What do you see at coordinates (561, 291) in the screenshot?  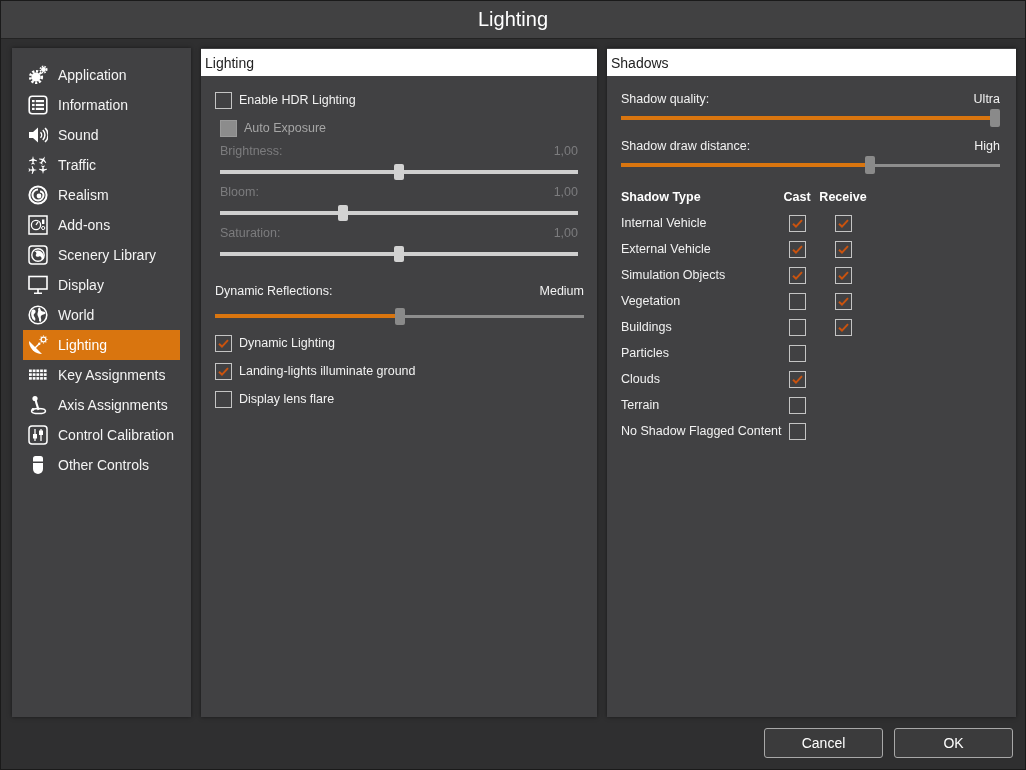 I see `slider-value: Medium` at bounding box center [561, 291].